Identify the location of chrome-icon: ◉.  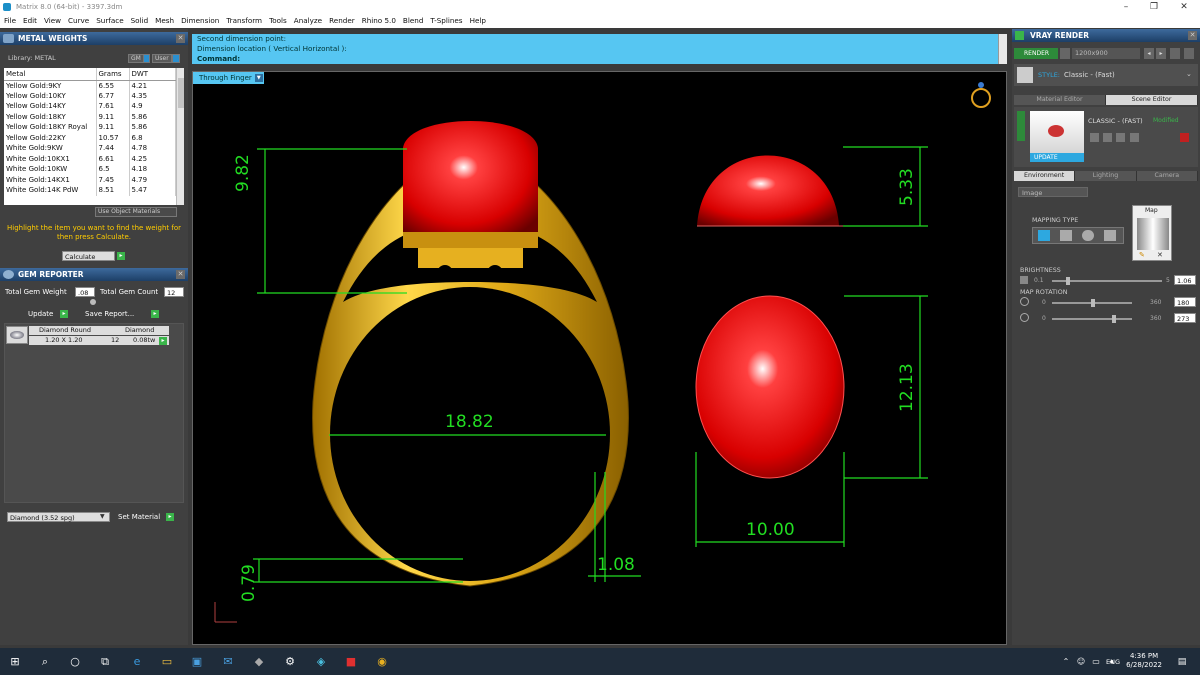
(382, 662).